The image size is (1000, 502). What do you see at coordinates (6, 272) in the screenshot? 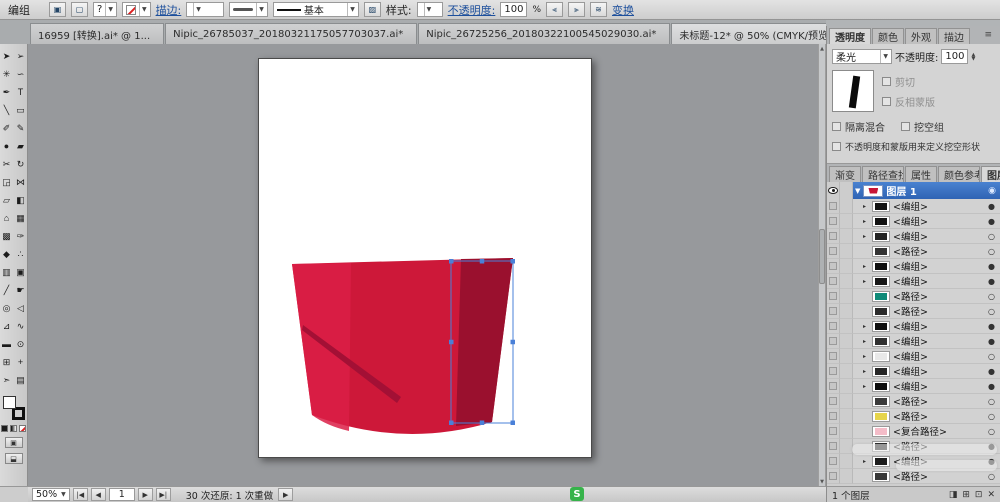
I see `column-graph-tool: ▥` at bounding box center [6, 272].